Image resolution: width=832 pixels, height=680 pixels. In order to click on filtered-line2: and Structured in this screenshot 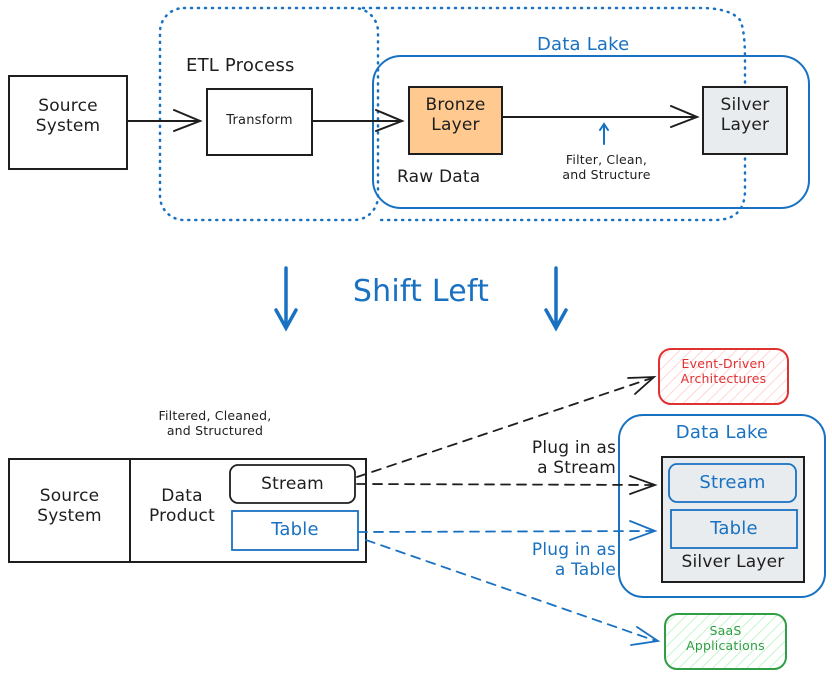, I will do `click(215, 430)`.